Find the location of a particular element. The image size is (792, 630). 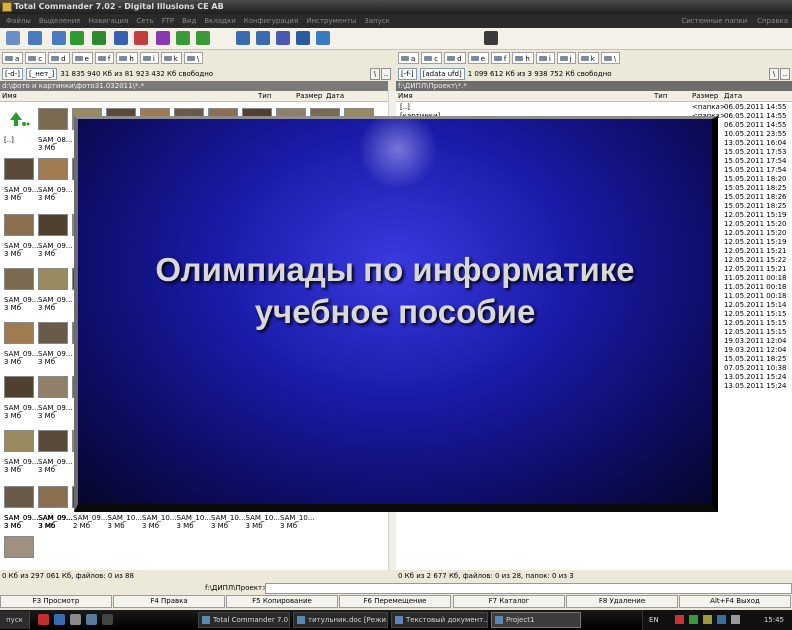

right-drive-combo: [-f-] is located at coordinates (407, 74).